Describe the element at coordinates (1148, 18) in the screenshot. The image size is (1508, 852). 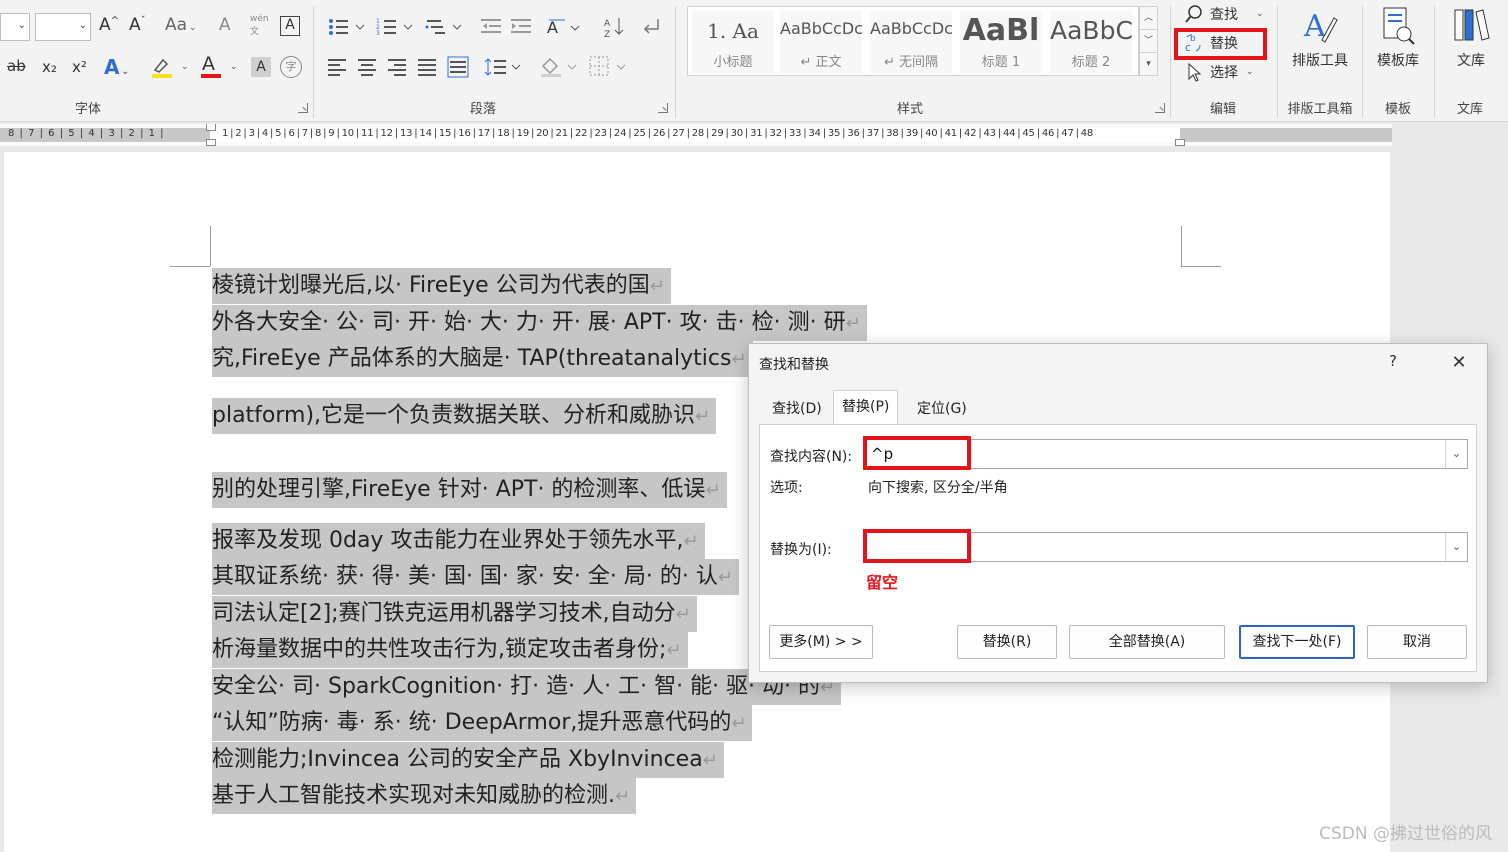
I see `chevron-up-icon: ︿` at that location.